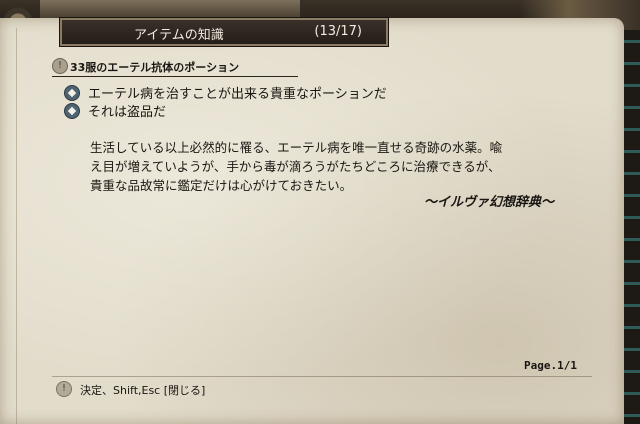 This screenshot has height=424, width=640. I want to click on background-menu-strip, so click(170, 9).